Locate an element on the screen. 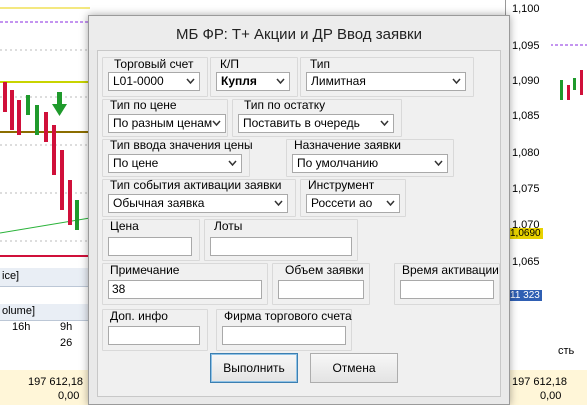 This screenshot has height=405, width=587. bottom-right-value: 197 612,18 is located at coordinates (540, 382).